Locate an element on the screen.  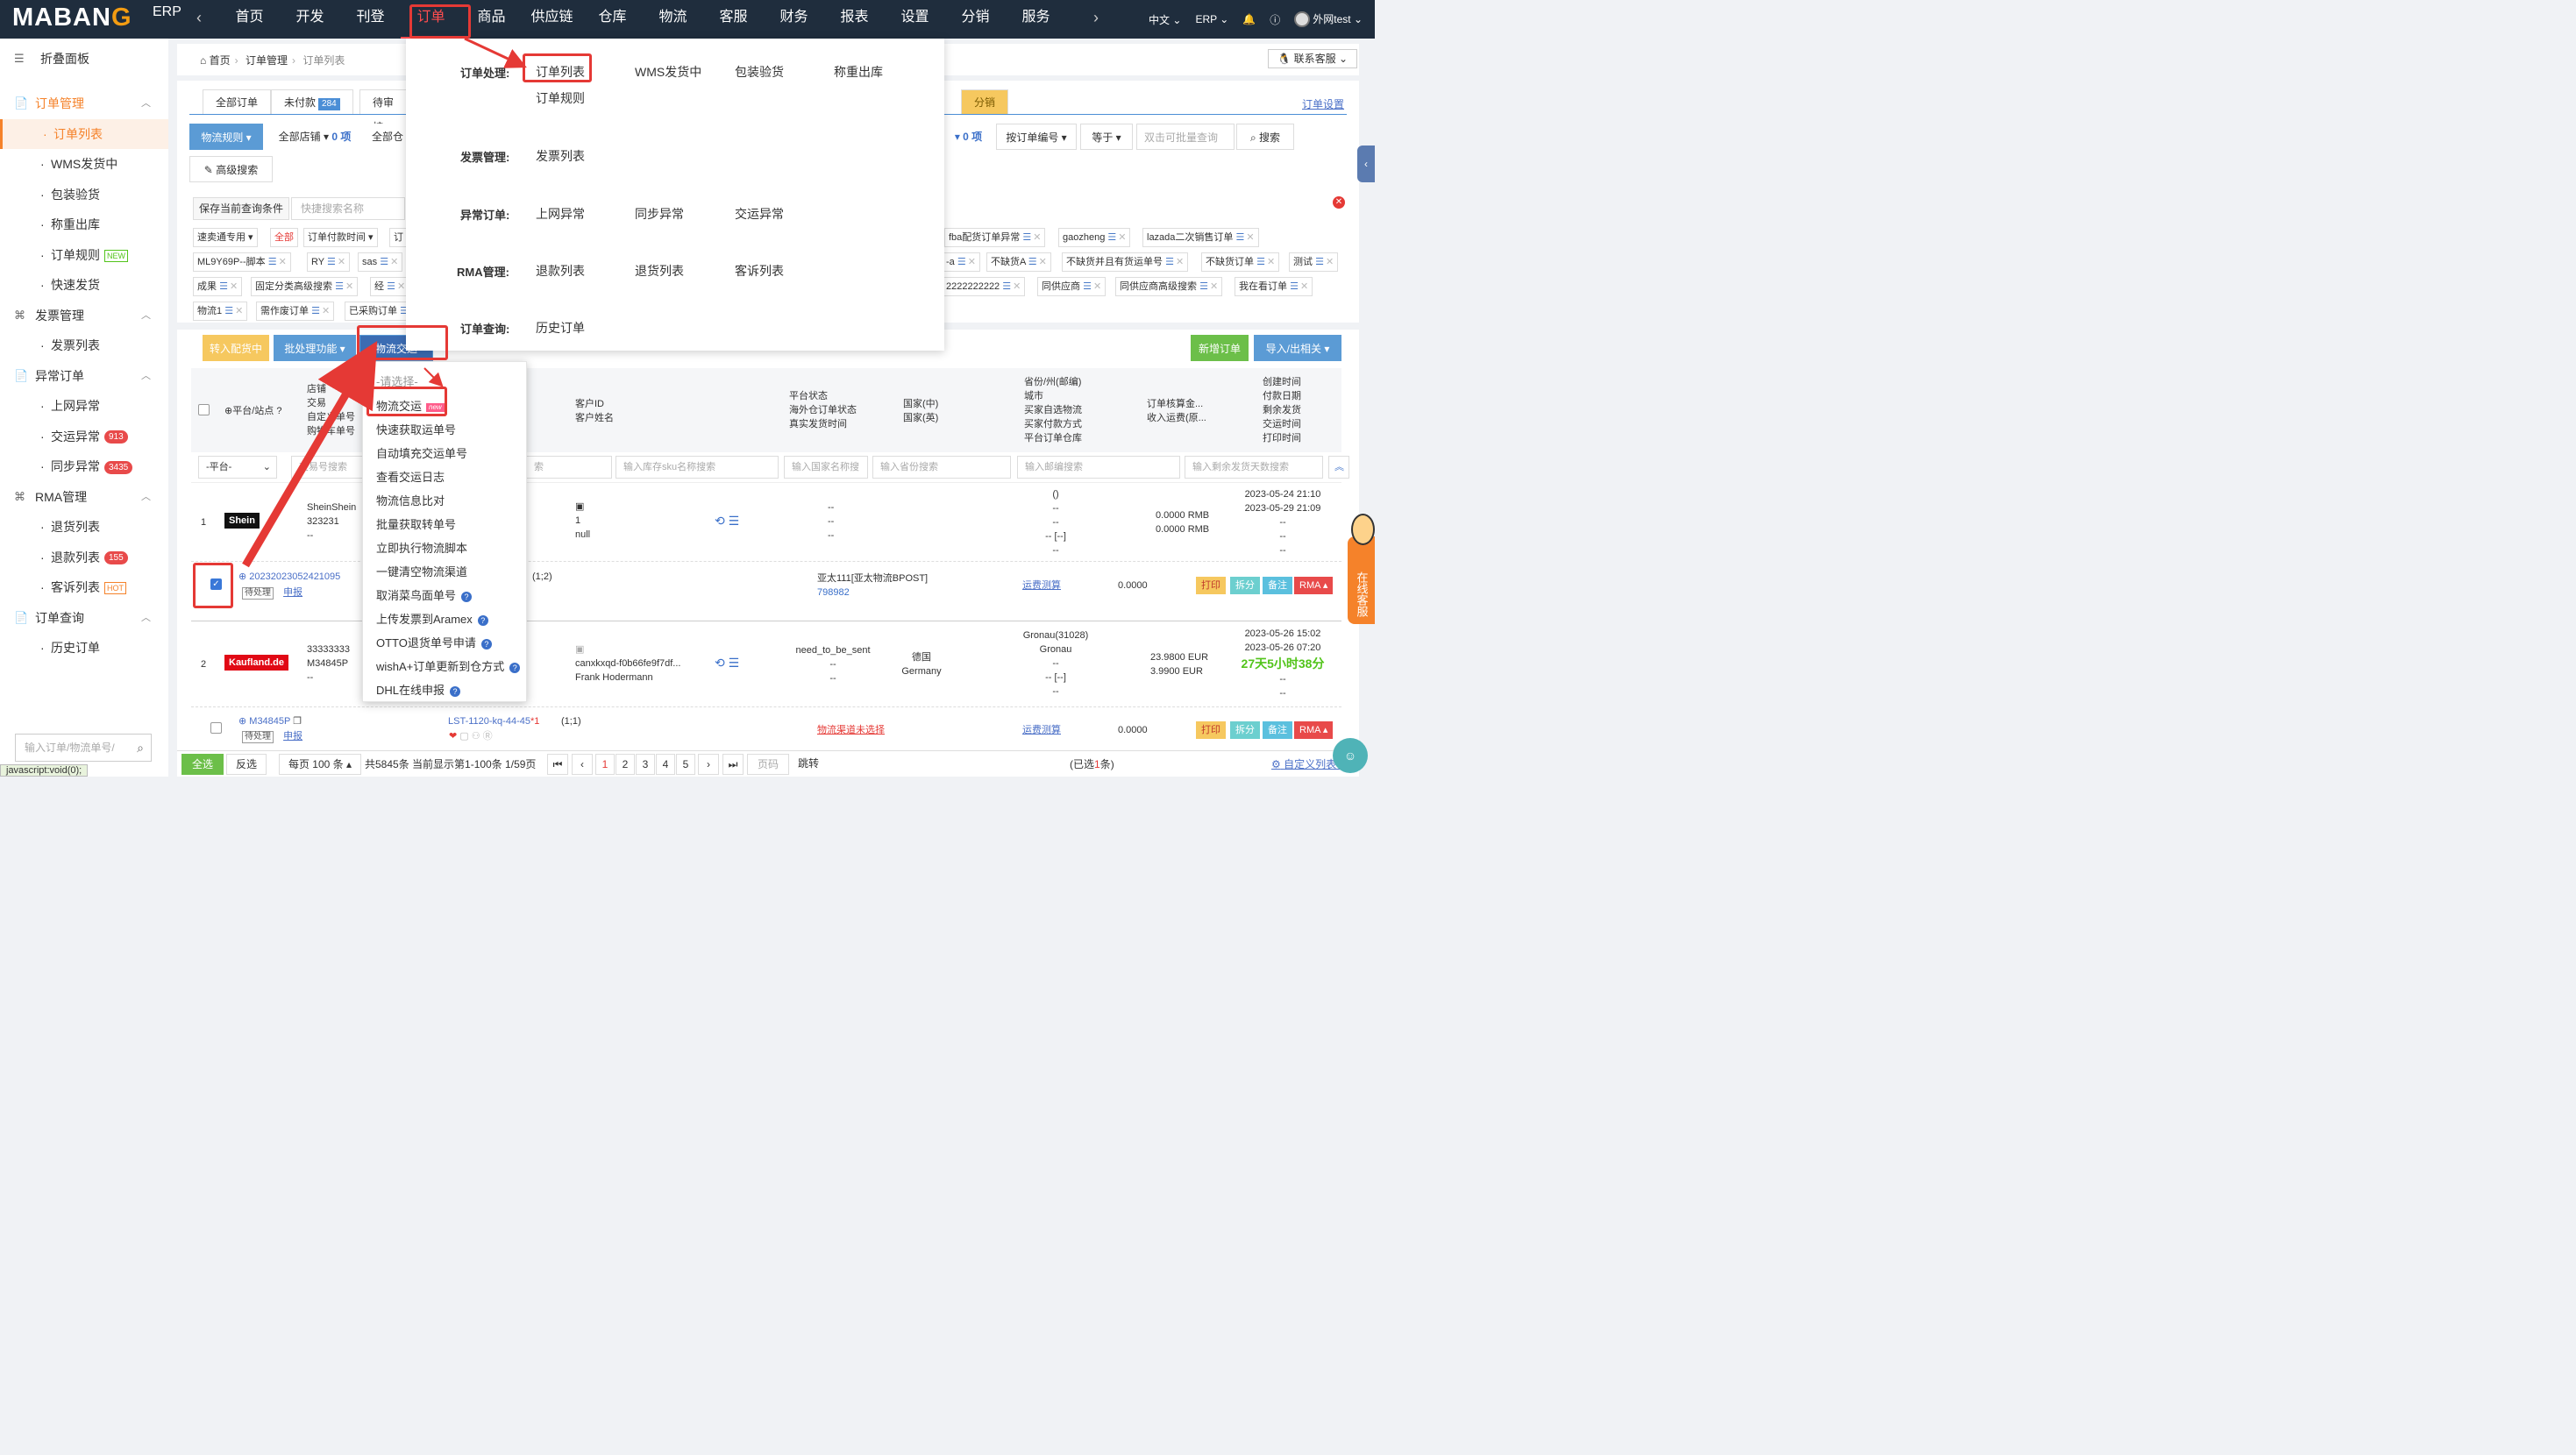
rma-button: RMA ▴ is located at coordinates (1314, 730).